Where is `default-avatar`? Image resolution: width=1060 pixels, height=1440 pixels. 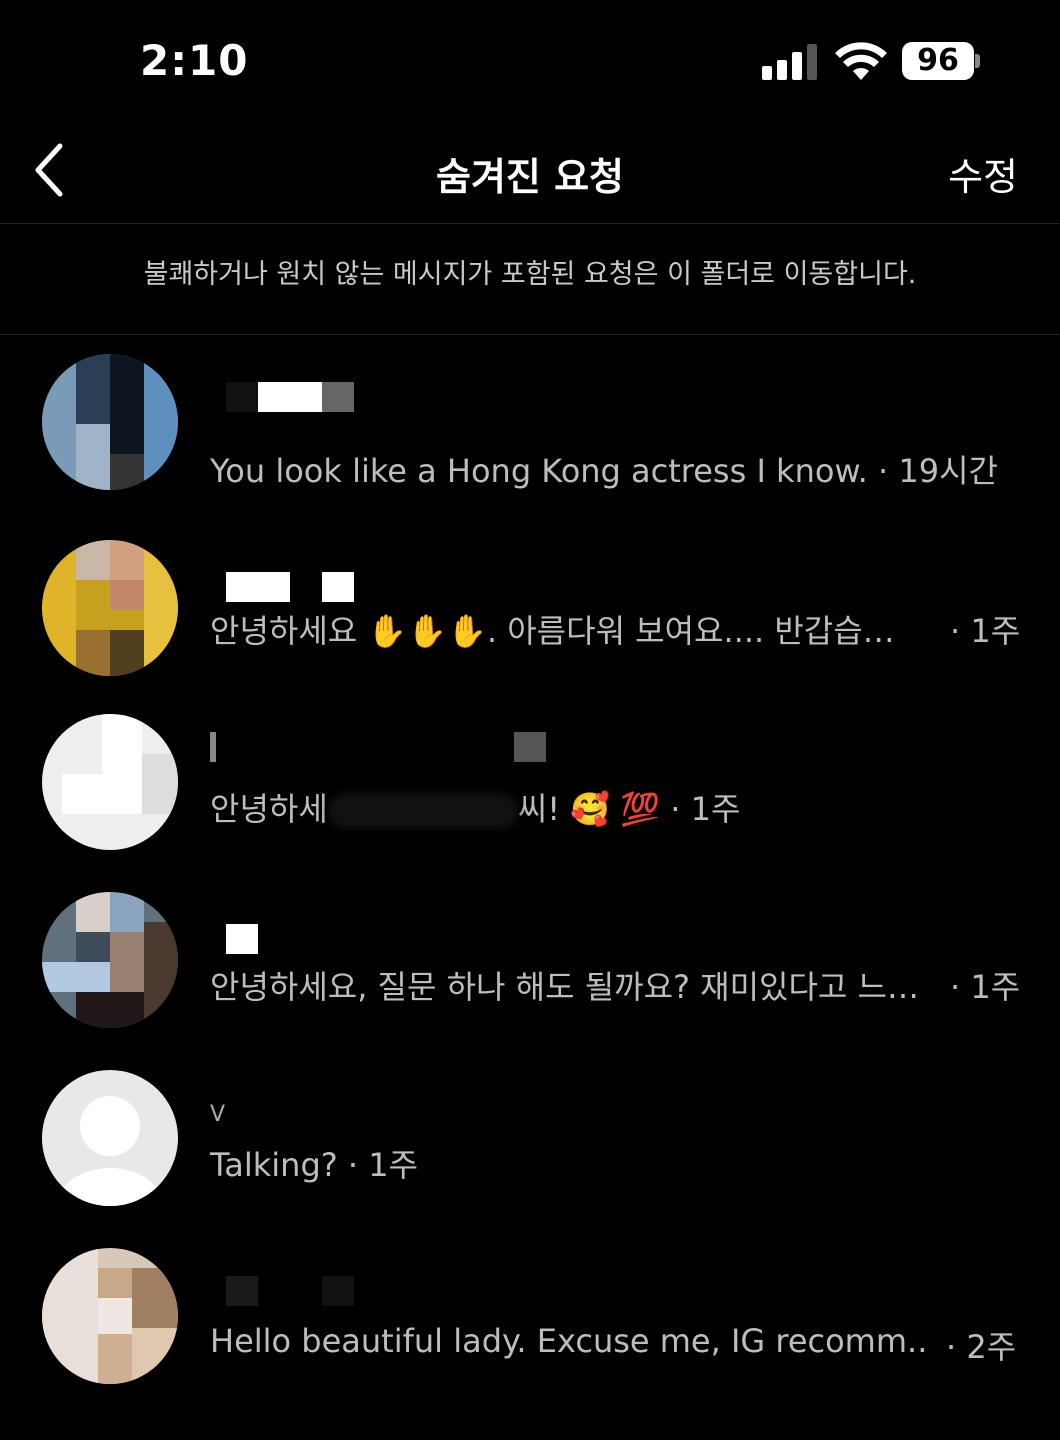
default-avatar is located at coordinates (110, 1138).